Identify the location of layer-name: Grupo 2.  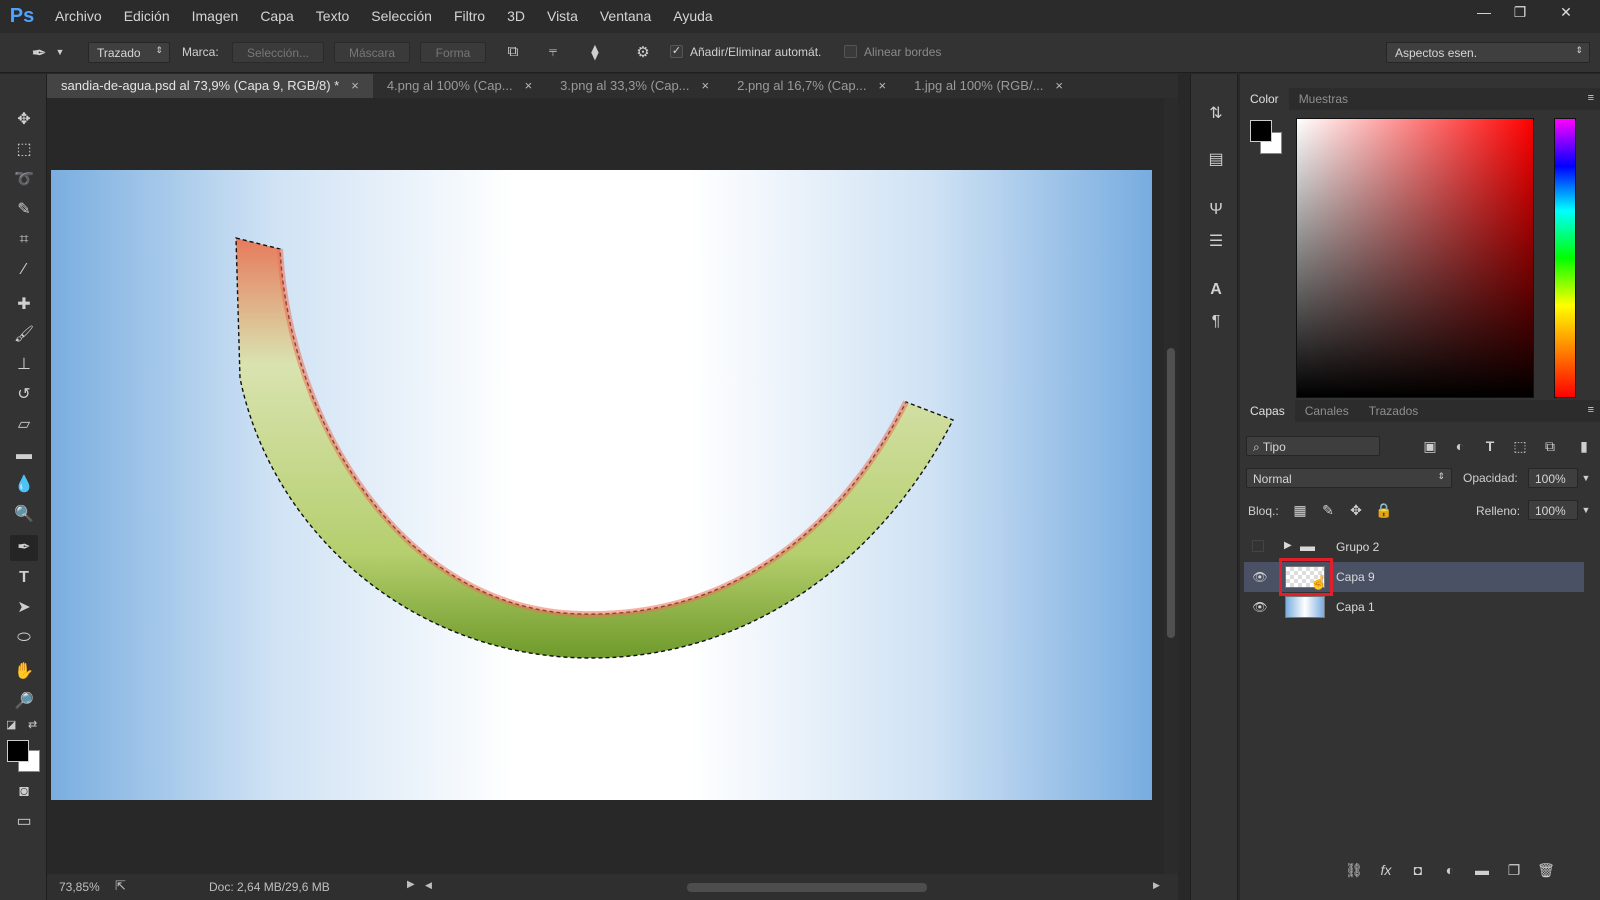
(1357, 547).